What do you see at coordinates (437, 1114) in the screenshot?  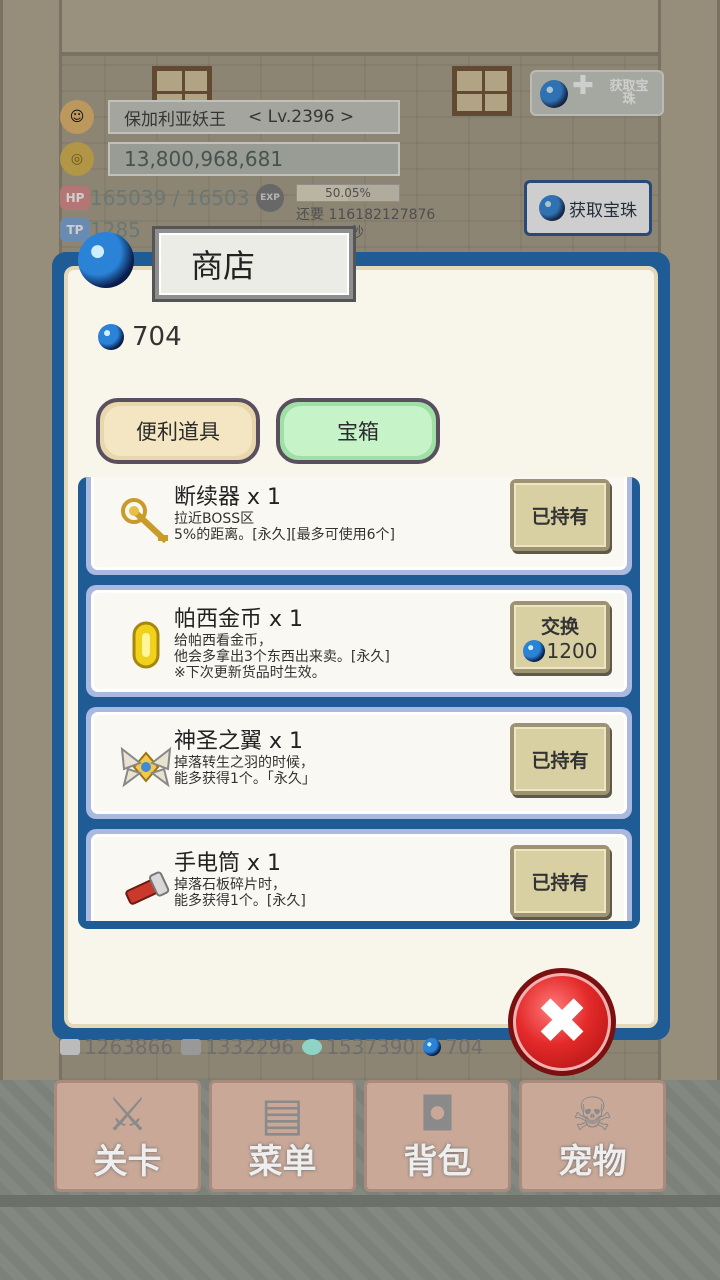 I see `backpack-icon: ◘` at bounding box center [437, 1114].